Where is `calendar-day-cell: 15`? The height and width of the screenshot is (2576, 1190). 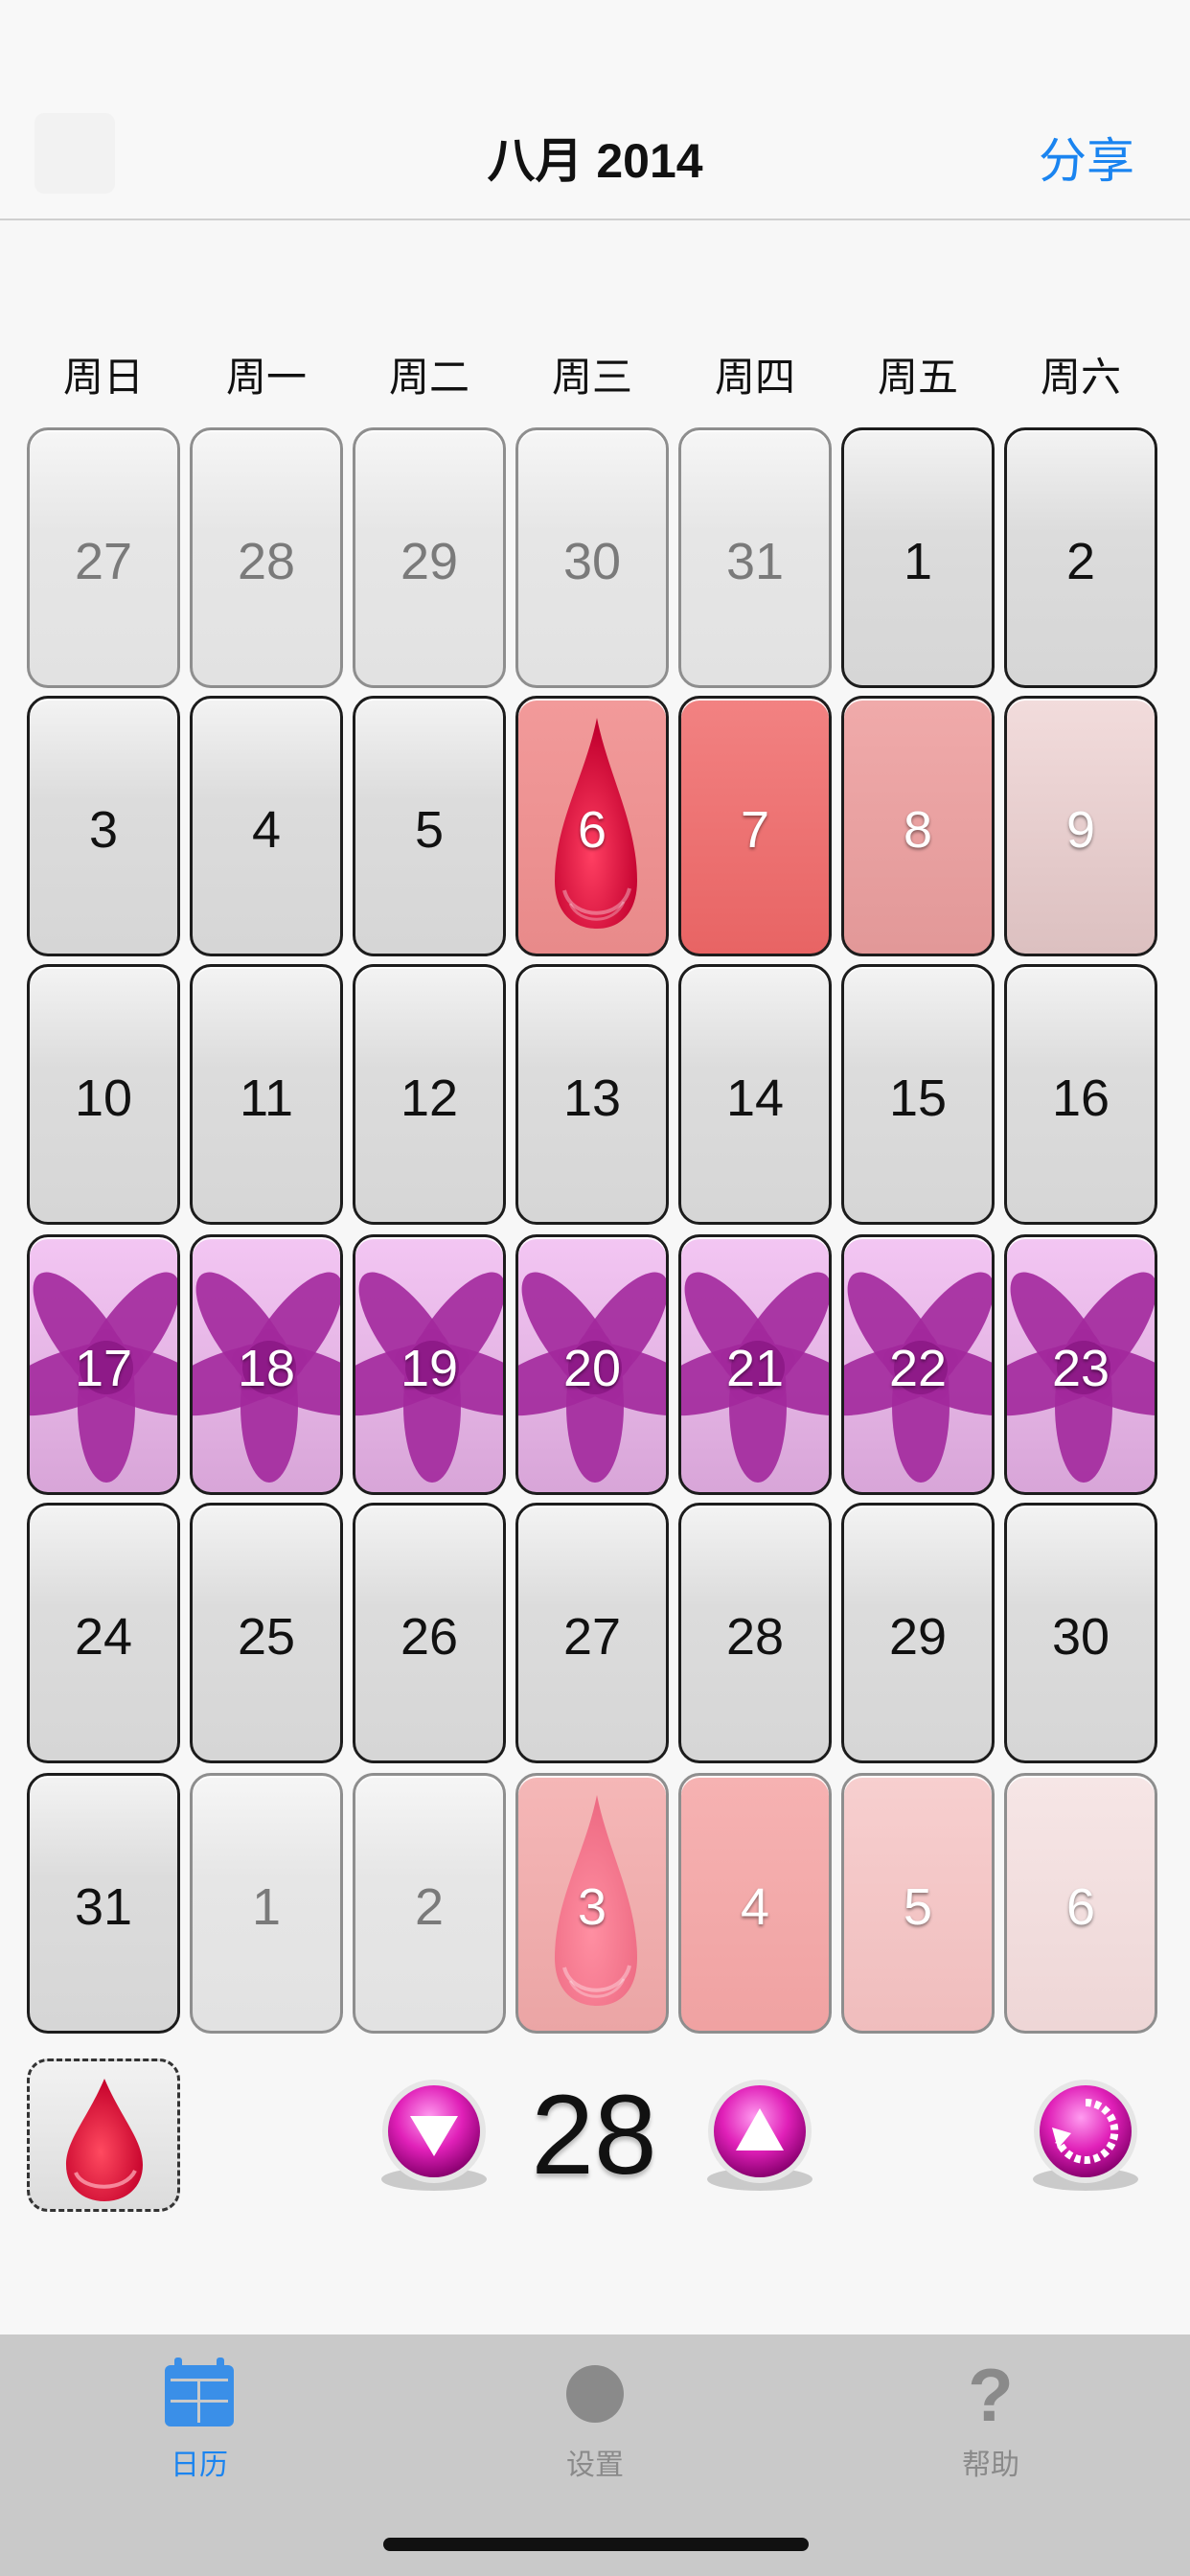 calendar-day-cell: 15 is located at coordinates (918, 1094).